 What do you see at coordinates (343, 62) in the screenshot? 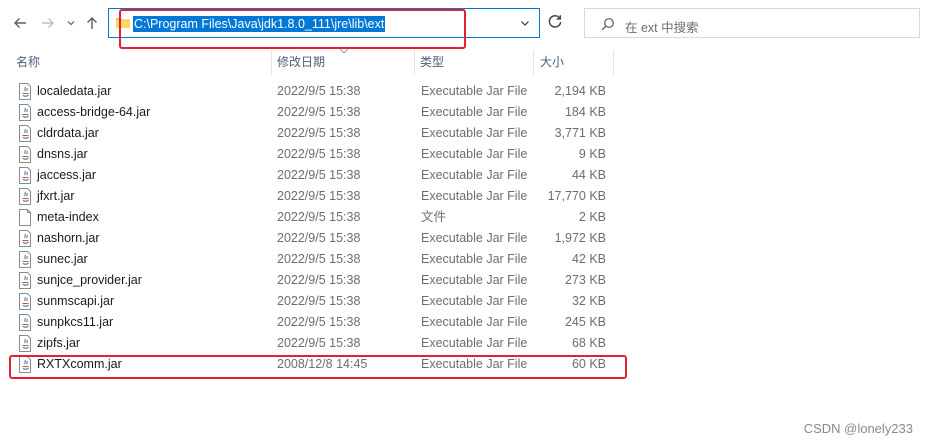
I see `column-date-modified: 修改日期` at bounding box center [343, 62].